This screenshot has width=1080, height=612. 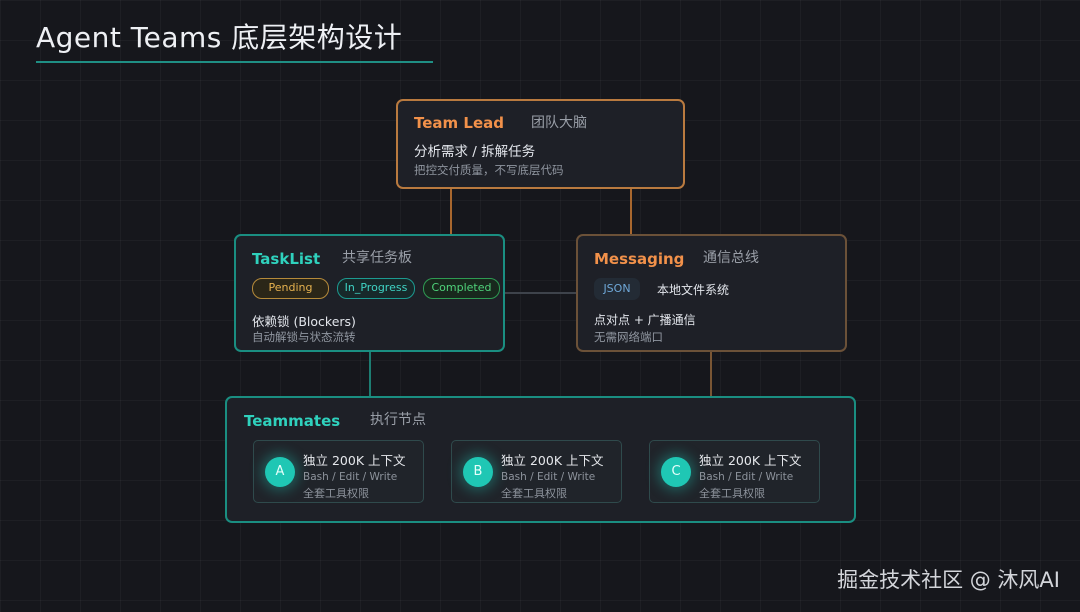 I want to click on messaging-tag-text: 本地文件系统, so click(x=693, y=290).